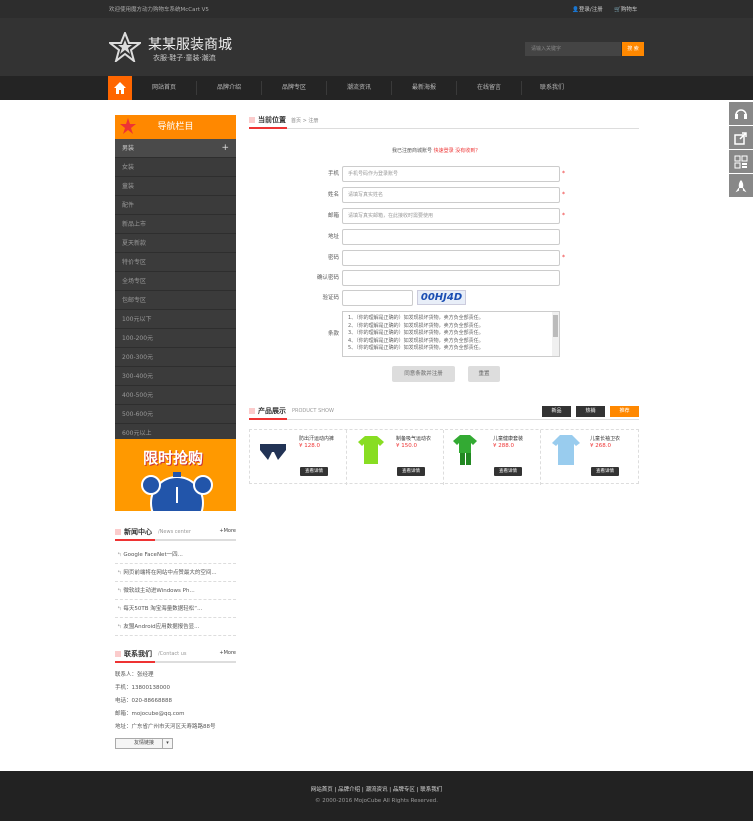 The image size is (753, 821). What do you see at coordinates (359, 88) in the screenshot?
I see `nav-trend-news: 潮流资讯` at bounding box center [359, 88].